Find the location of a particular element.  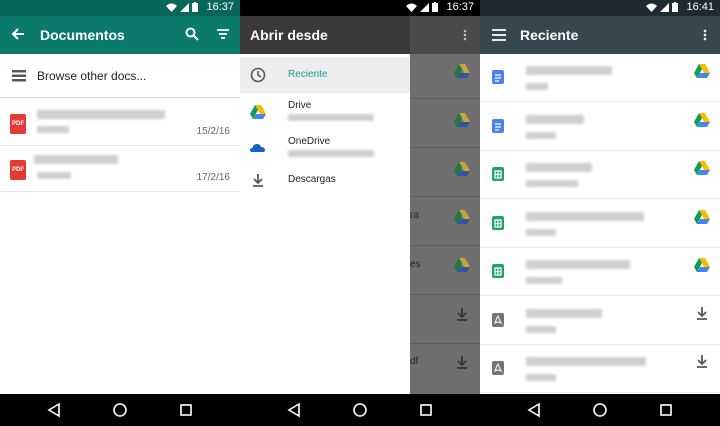

back-arrow-icon is located at coordinates (18, 34).